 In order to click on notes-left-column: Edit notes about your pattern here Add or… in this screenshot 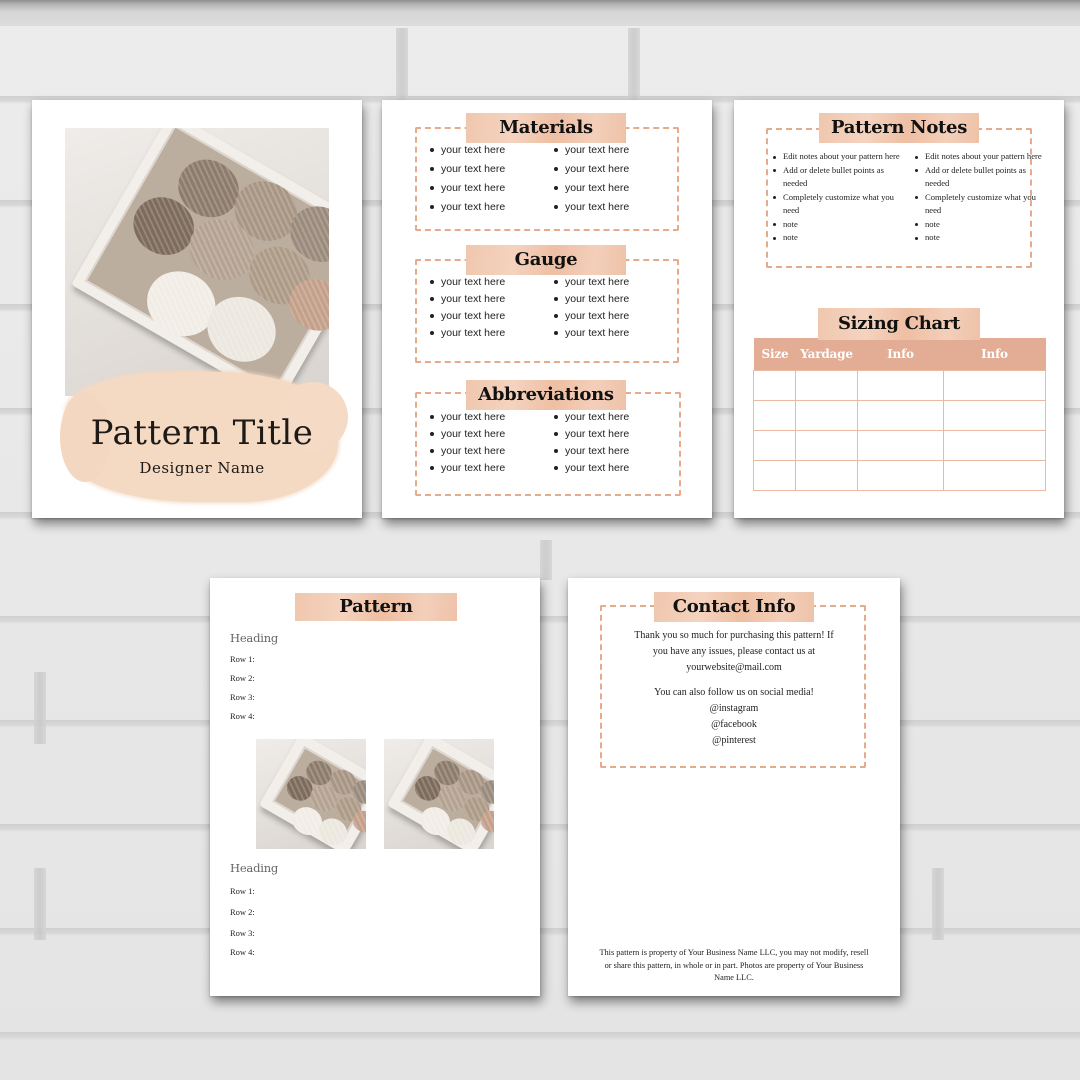, I will do `click(837, 197)`.